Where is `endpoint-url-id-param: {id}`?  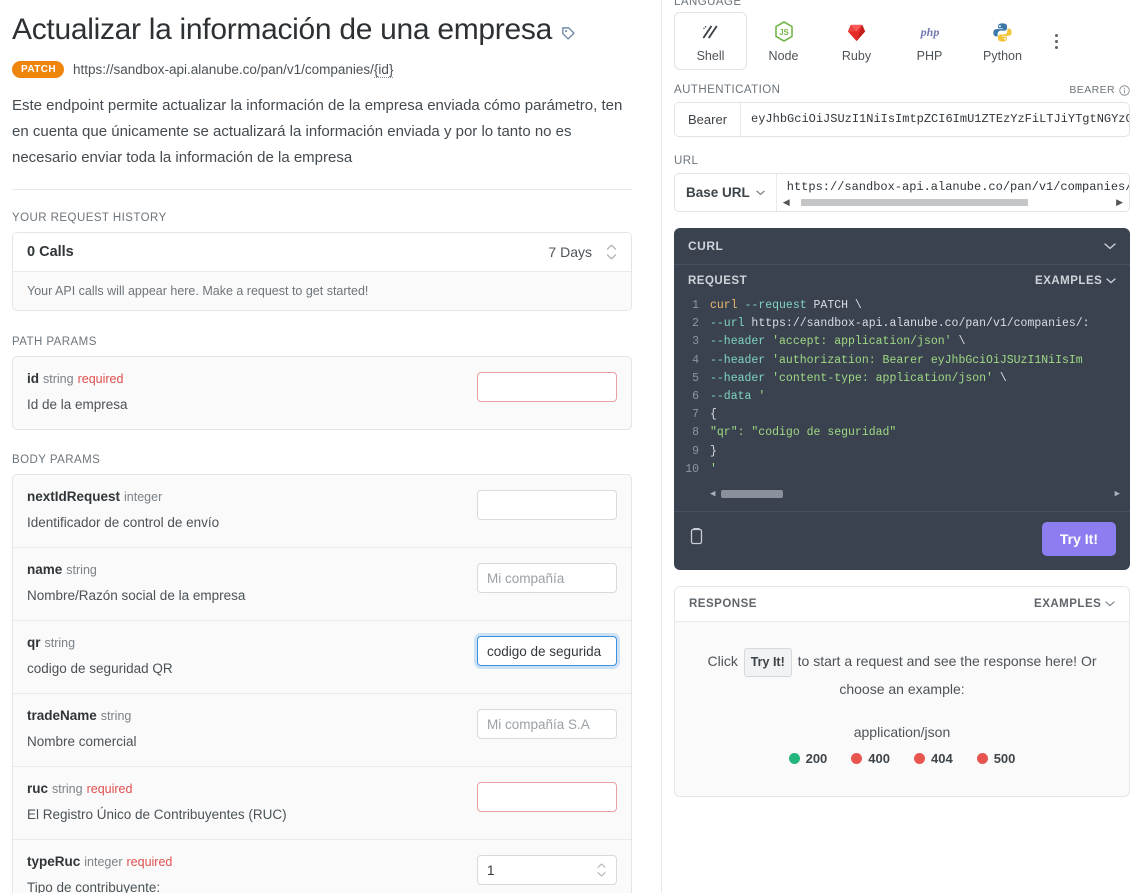
endpoint-url-id-param: {id} is located at coordinates (383, 70).